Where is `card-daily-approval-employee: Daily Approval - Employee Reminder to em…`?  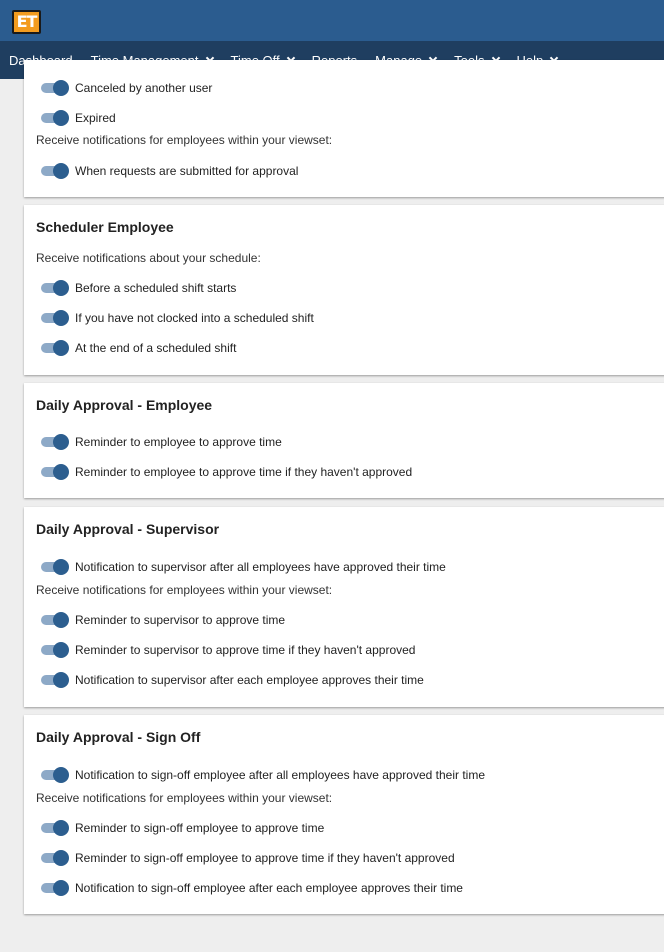
card-daily-approval-employee: Daily Approval - Employee Reminder to em… is located at coordinates (344, 440).